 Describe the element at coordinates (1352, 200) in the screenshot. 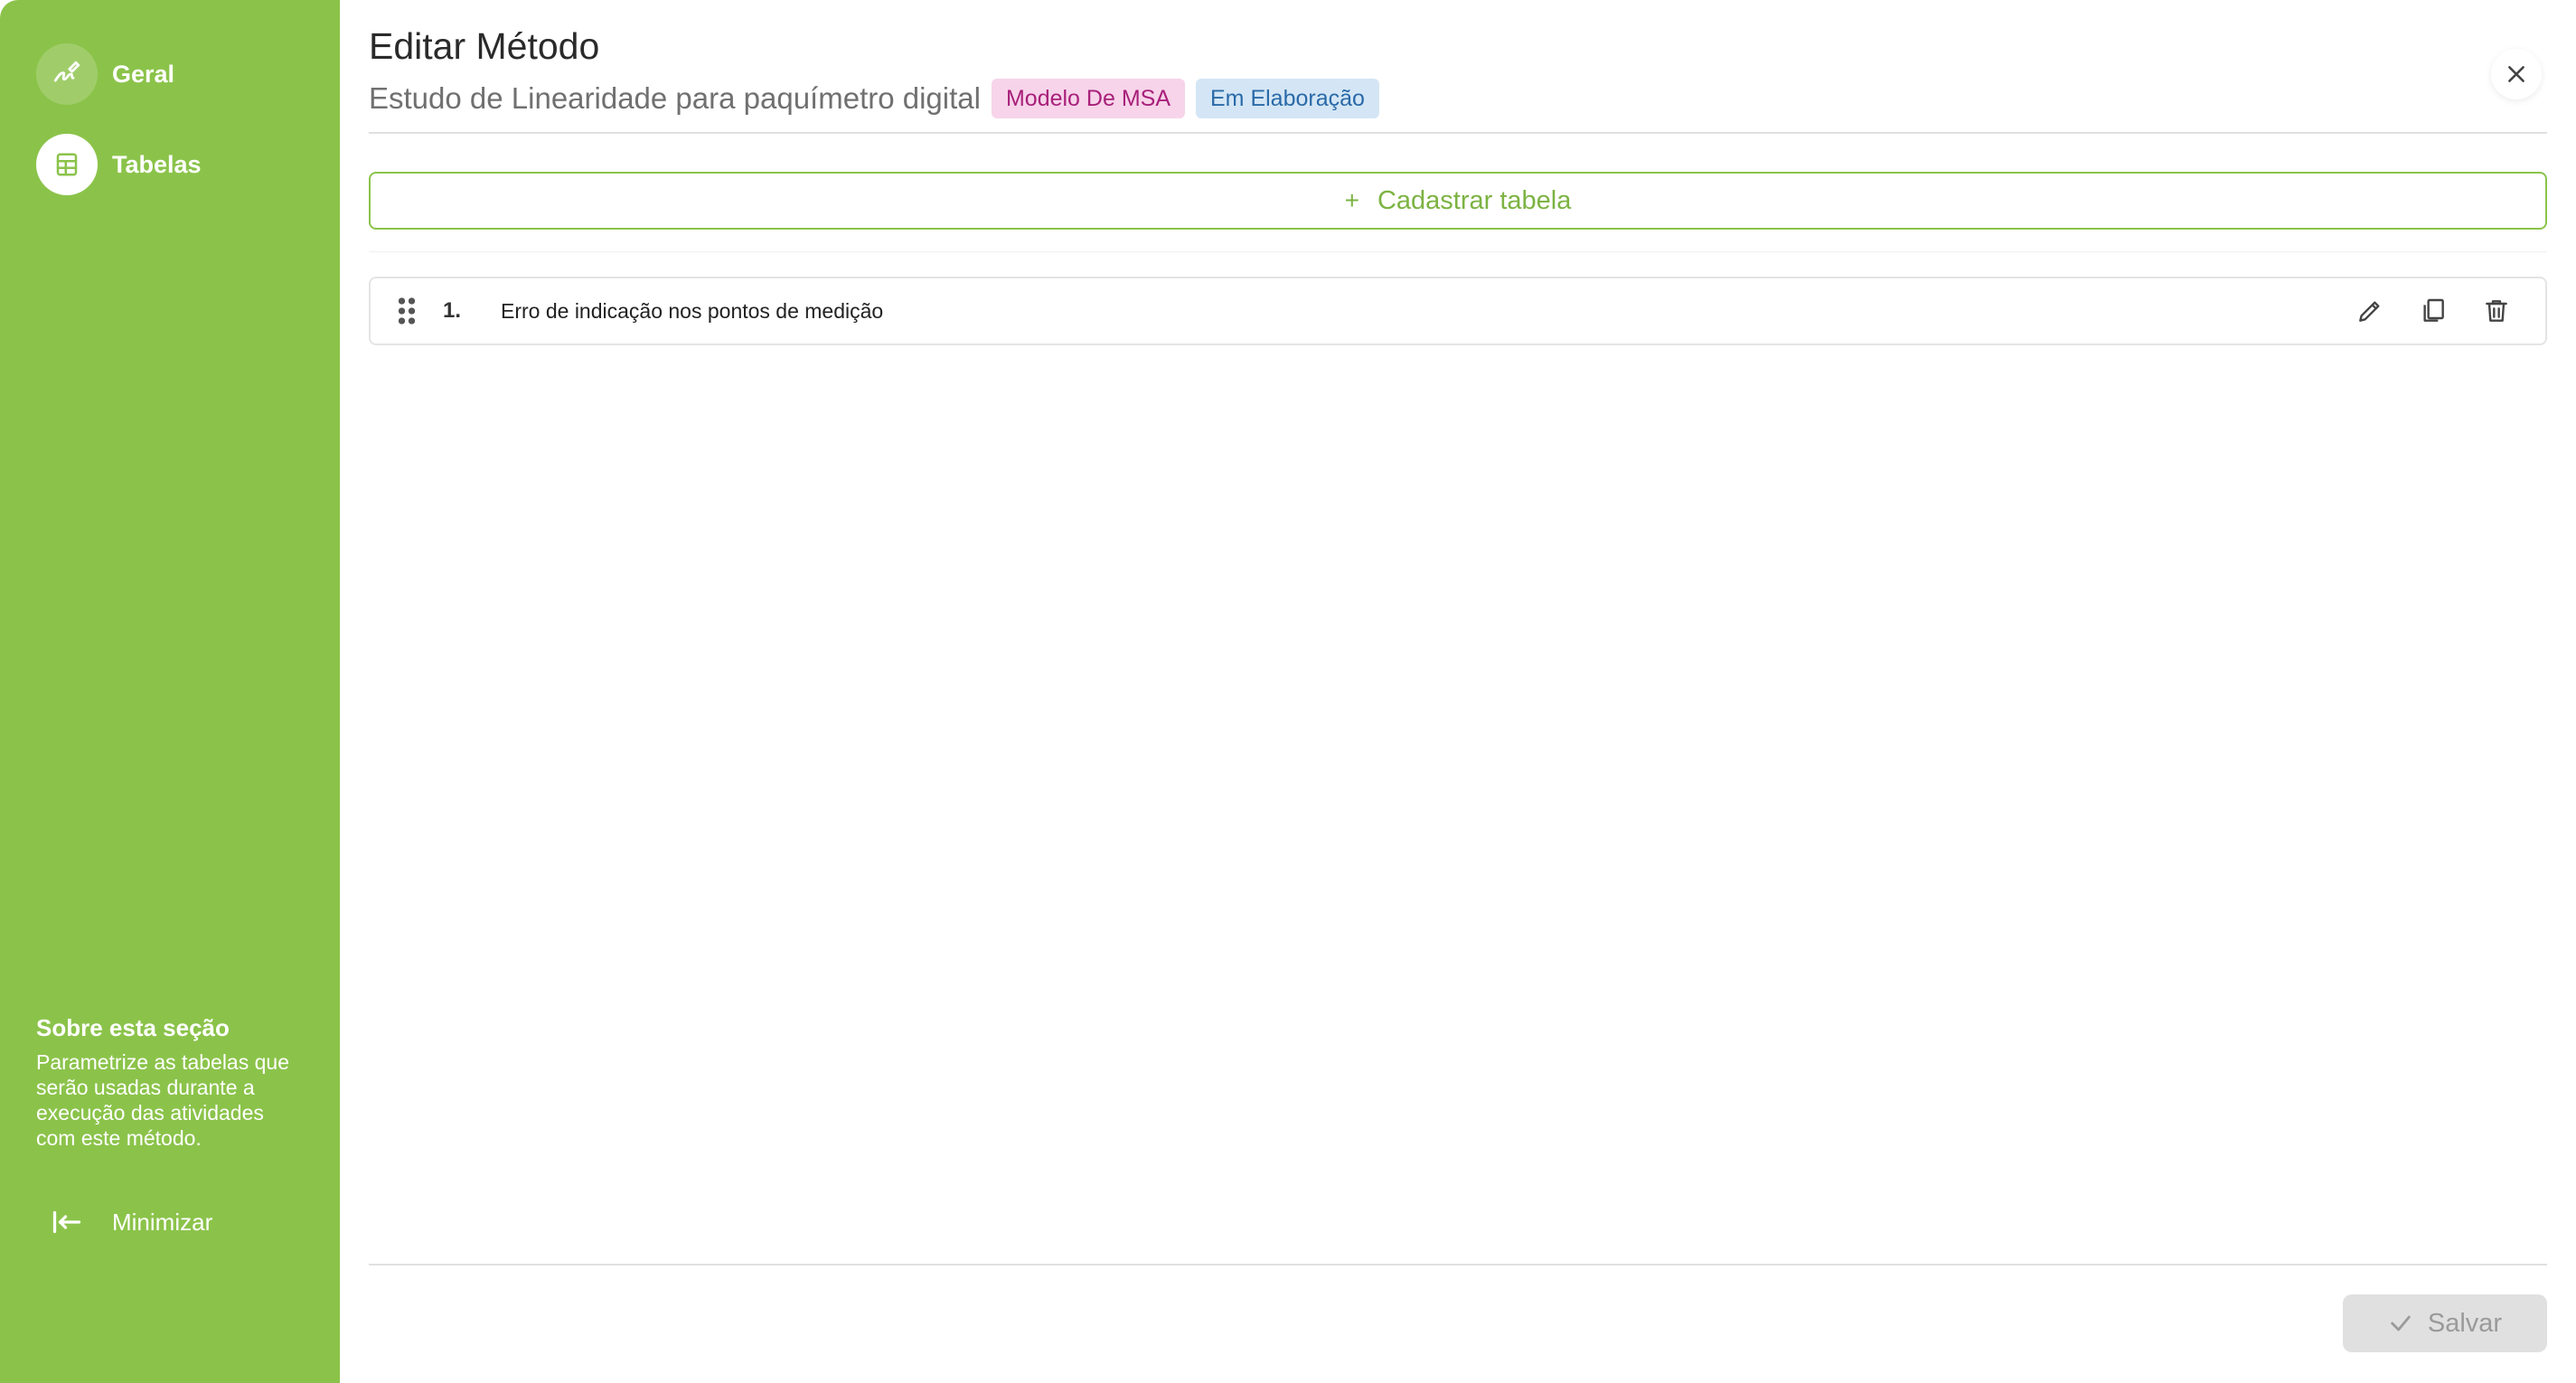

I see `plus-icon: +` at that location.